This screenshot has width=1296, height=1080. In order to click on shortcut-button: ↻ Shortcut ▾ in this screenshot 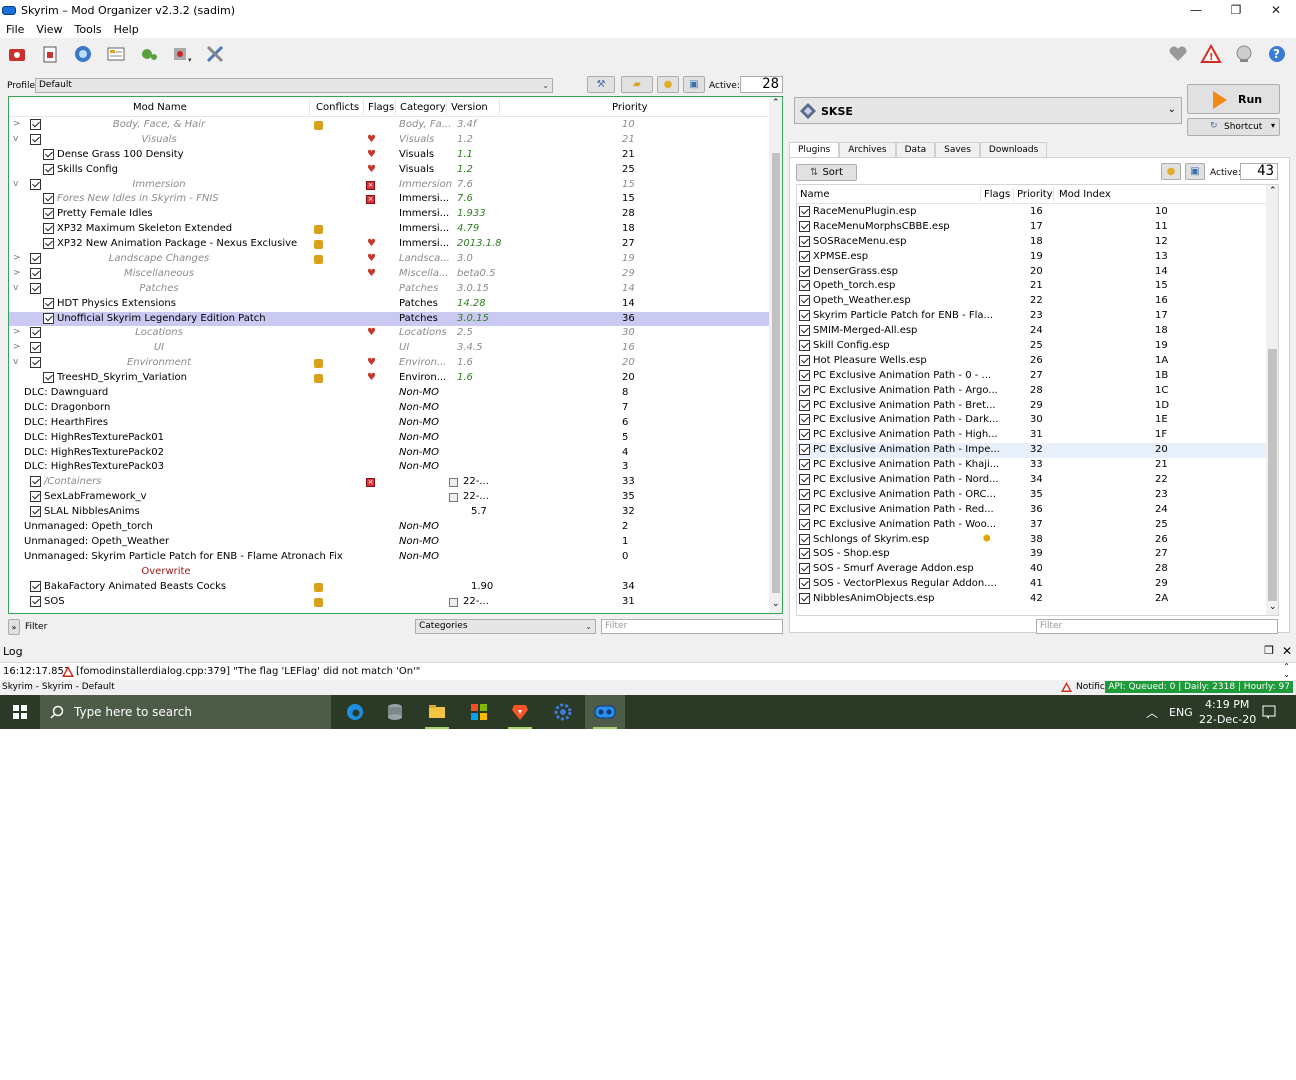, I will do `click(1233, 127)`.